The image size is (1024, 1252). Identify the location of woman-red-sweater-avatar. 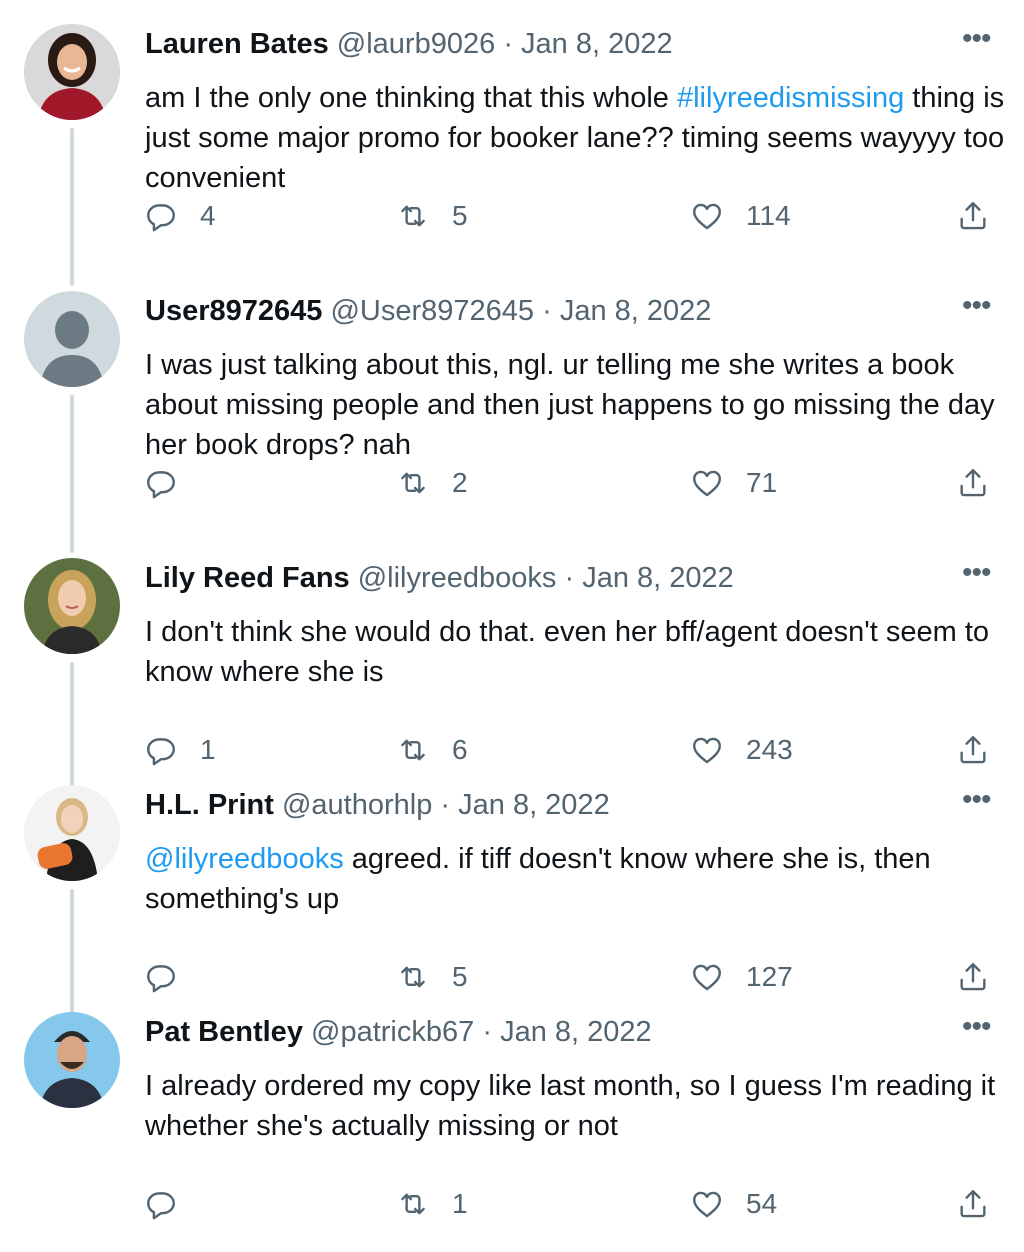
(72, 72).